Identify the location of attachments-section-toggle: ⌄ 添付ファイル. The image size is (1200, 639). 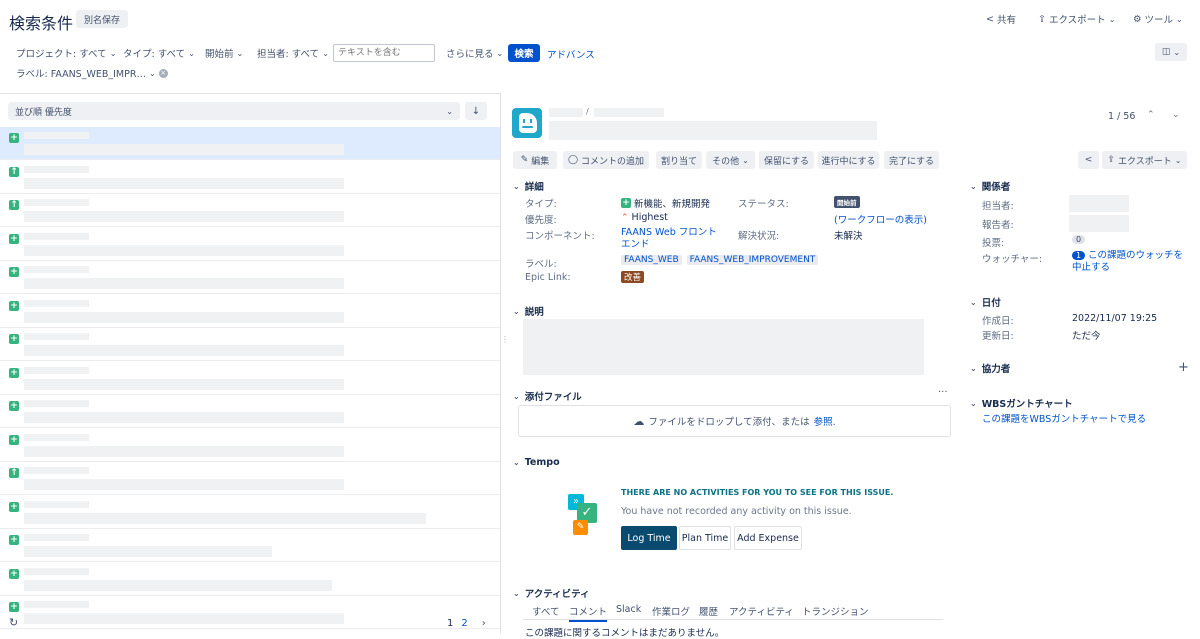
(547, 396).